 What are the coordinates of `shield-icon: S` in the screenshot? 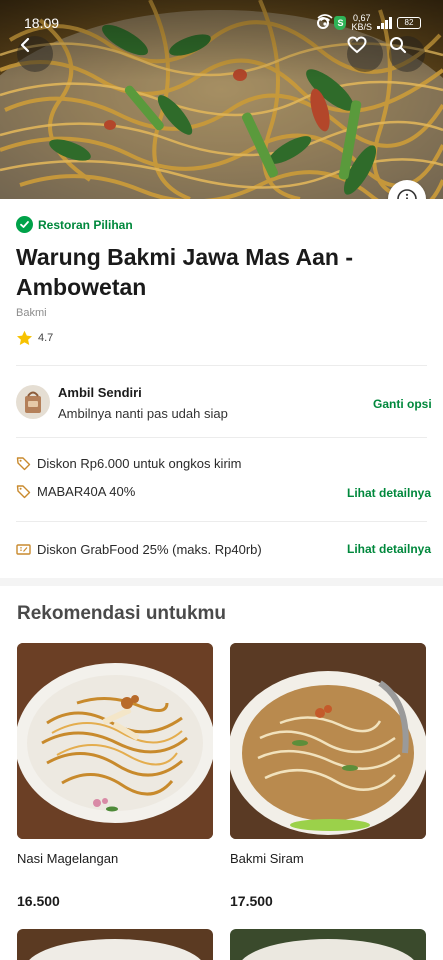 It's located at (340, 23).